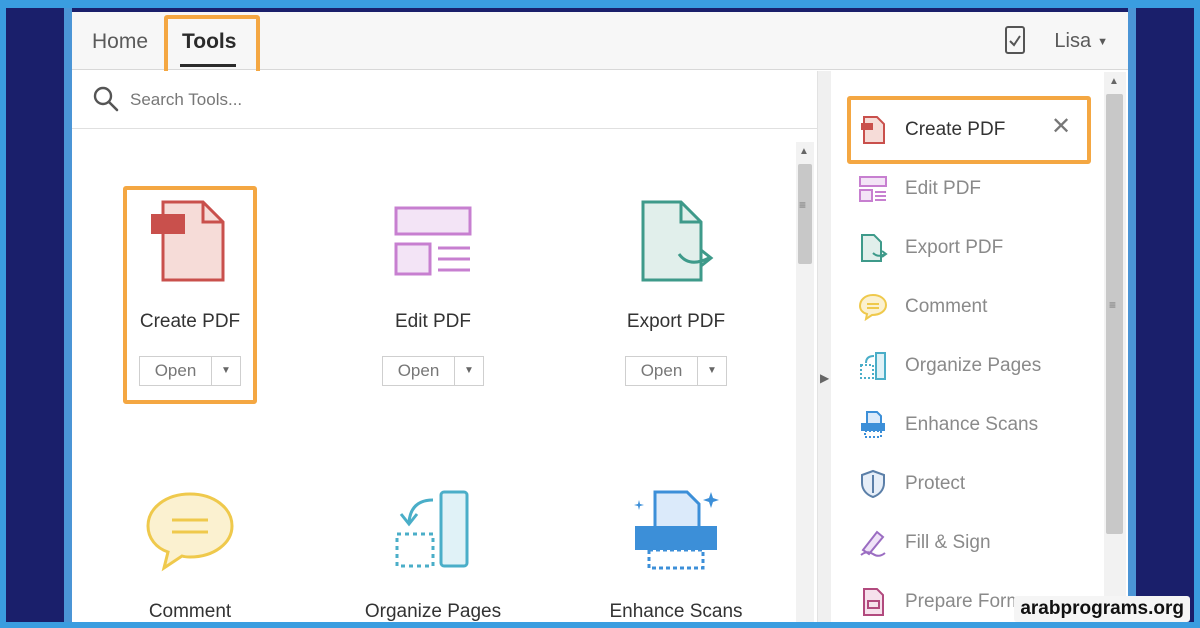 The image size is (1200, 628). Describe the element at coordinates (873, 543) in the screenshot. I see `pen-icon` at that location.